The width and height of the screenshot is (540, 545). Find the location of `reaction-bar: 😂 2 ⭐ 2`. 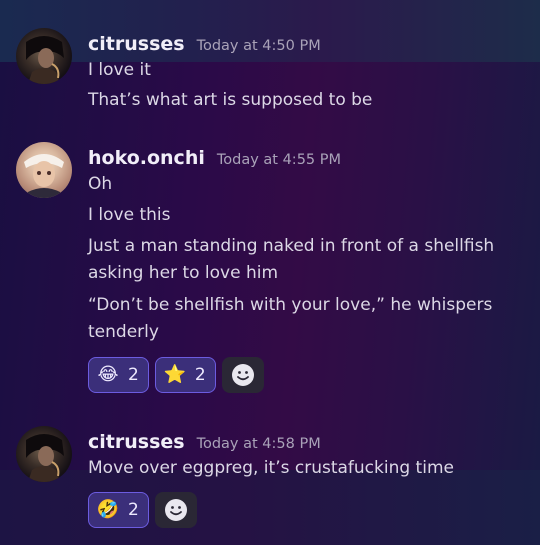

reaction-bar: 😂 2 ⭐ 2 is located at coordinates (176, 375).